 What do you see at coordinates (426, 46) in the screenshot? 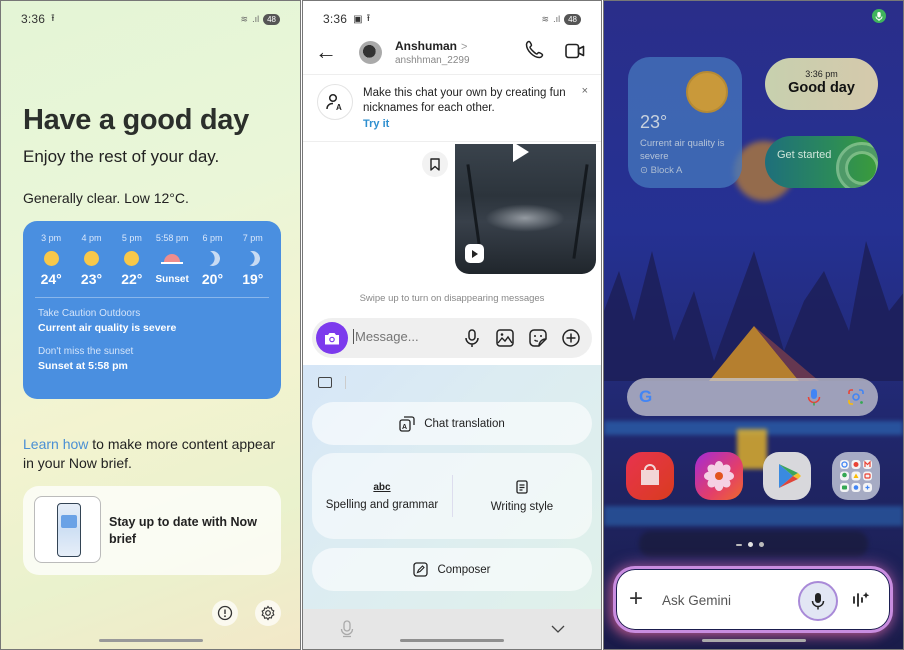
I see `contact-name: Anshuman` at bounding box center [426, 46].